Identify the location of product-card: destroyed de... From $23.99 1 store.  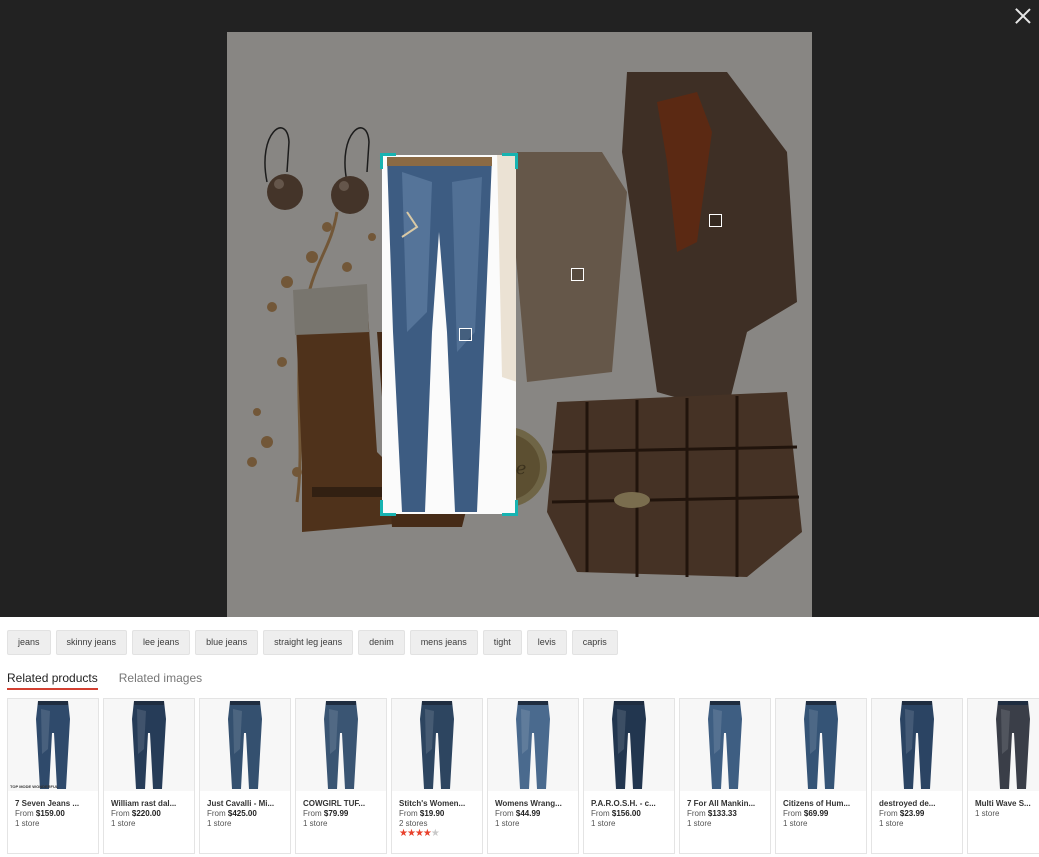
(917, 776).